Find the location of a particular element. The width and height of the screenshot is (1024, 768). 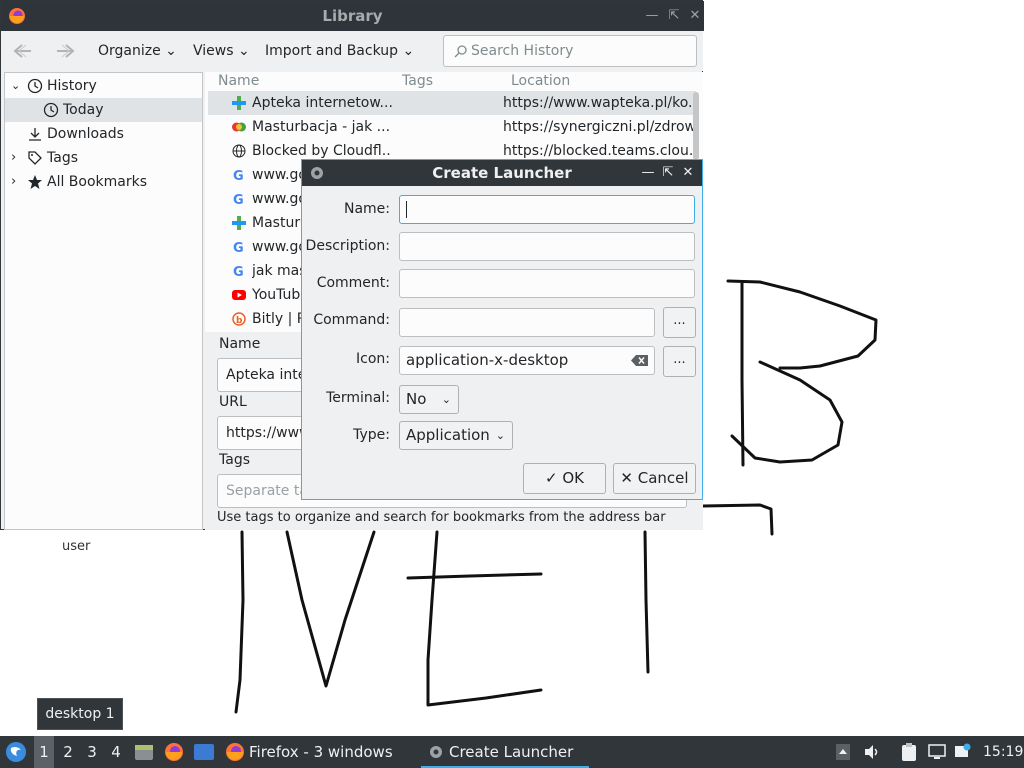

task-create-launcher: Create Launcher is located at coordinates (511, 752).